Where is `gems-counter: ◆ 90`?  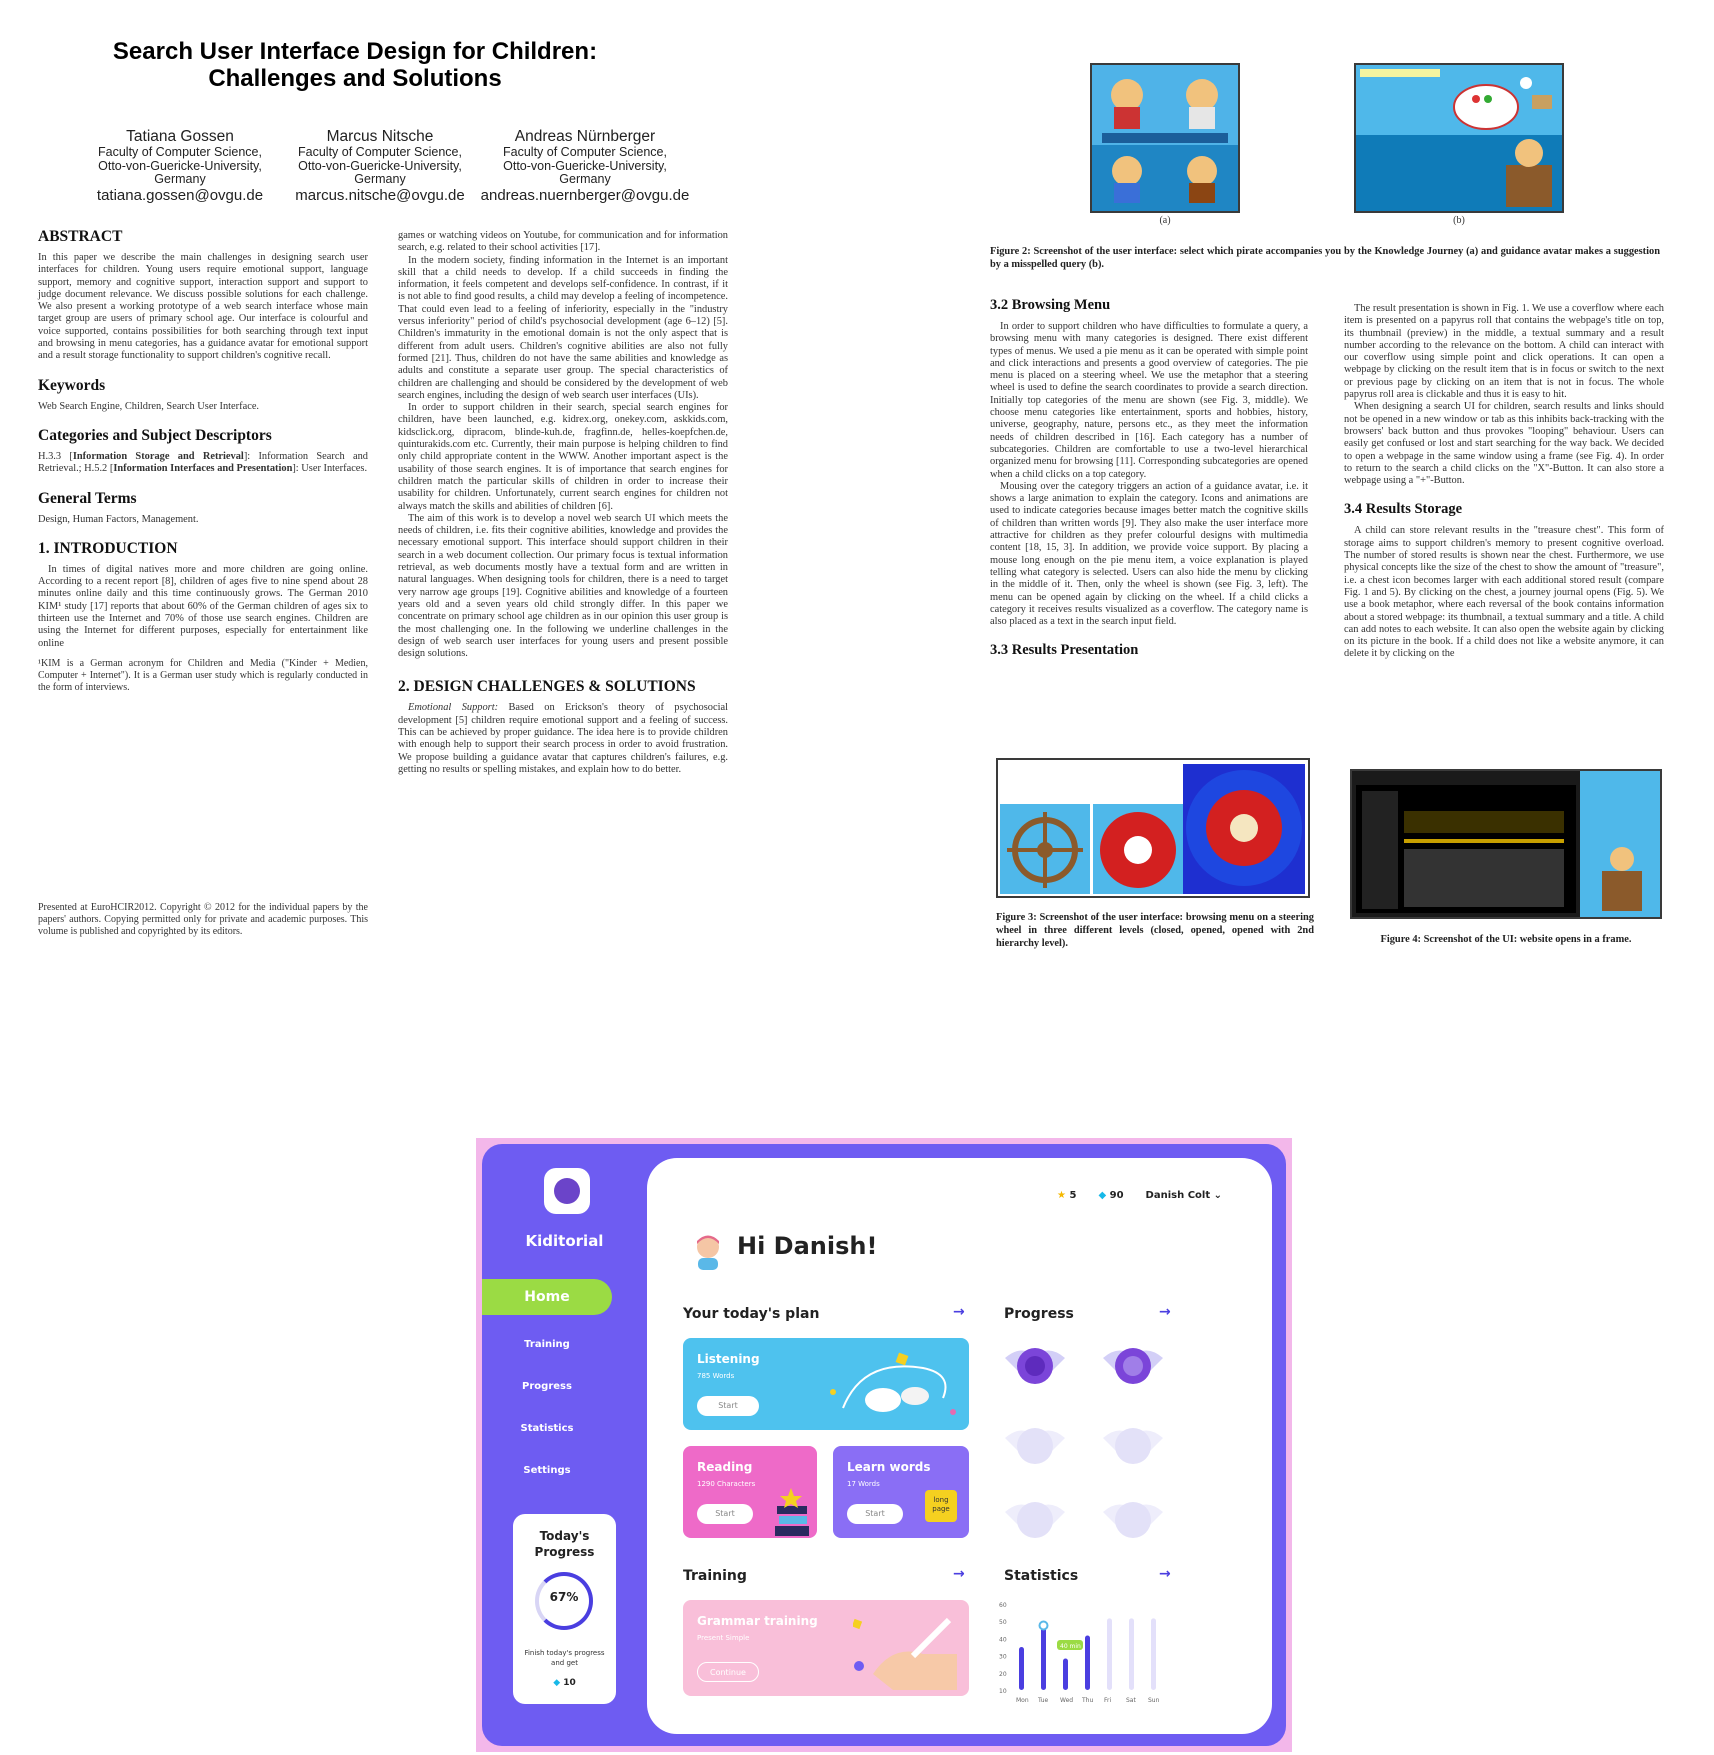 gems-counter: ◆ 90 is located at coordinates (1111, 1195).